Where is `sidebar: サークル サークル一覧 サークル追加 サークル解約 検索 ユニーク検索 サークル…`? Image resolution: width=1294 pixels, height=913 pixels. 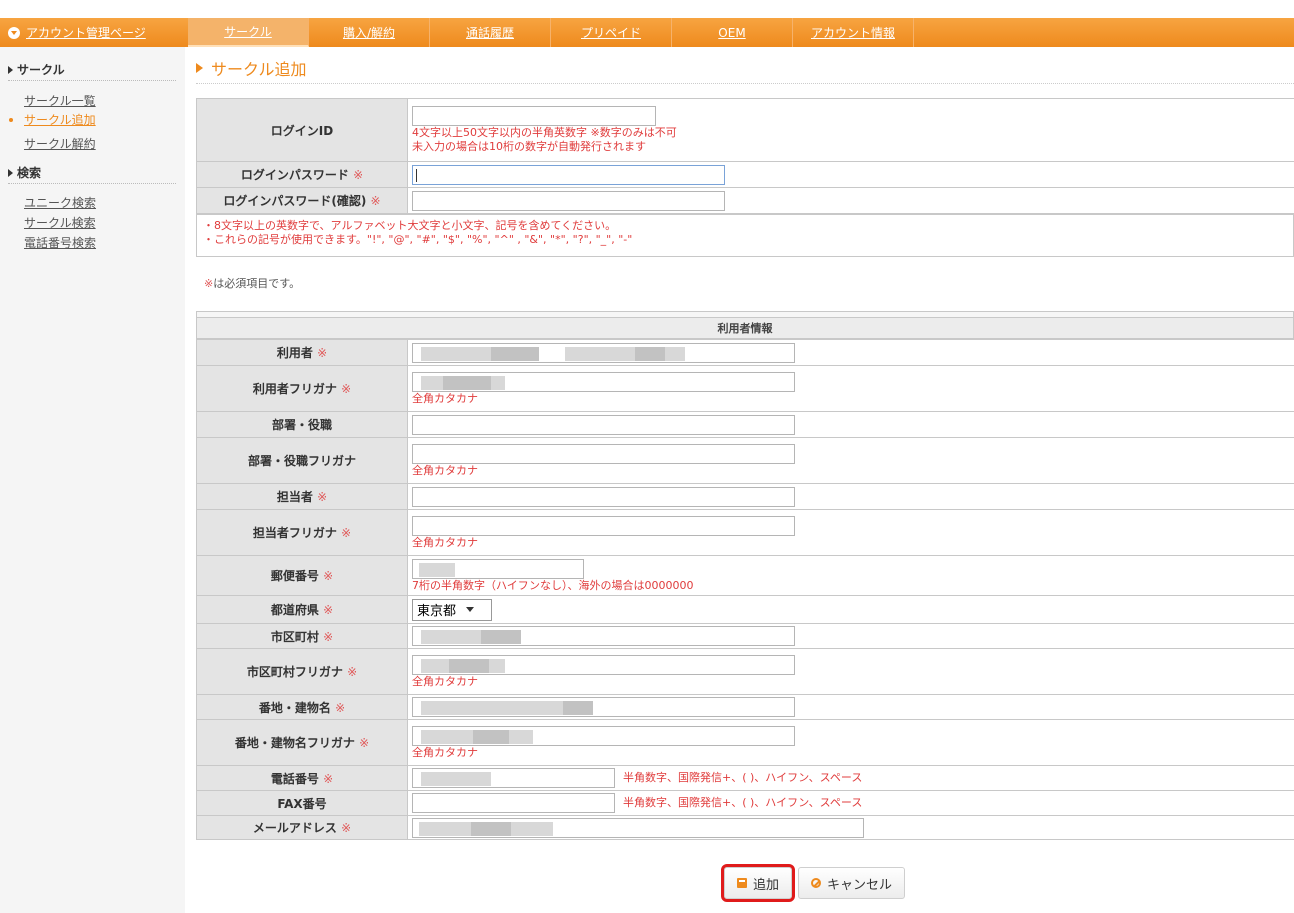 sidebar: サークル サークル一覧 サークル追加 サークル解約 検索 ユニーク検索 サークル… is located at coordinates (92, 480).